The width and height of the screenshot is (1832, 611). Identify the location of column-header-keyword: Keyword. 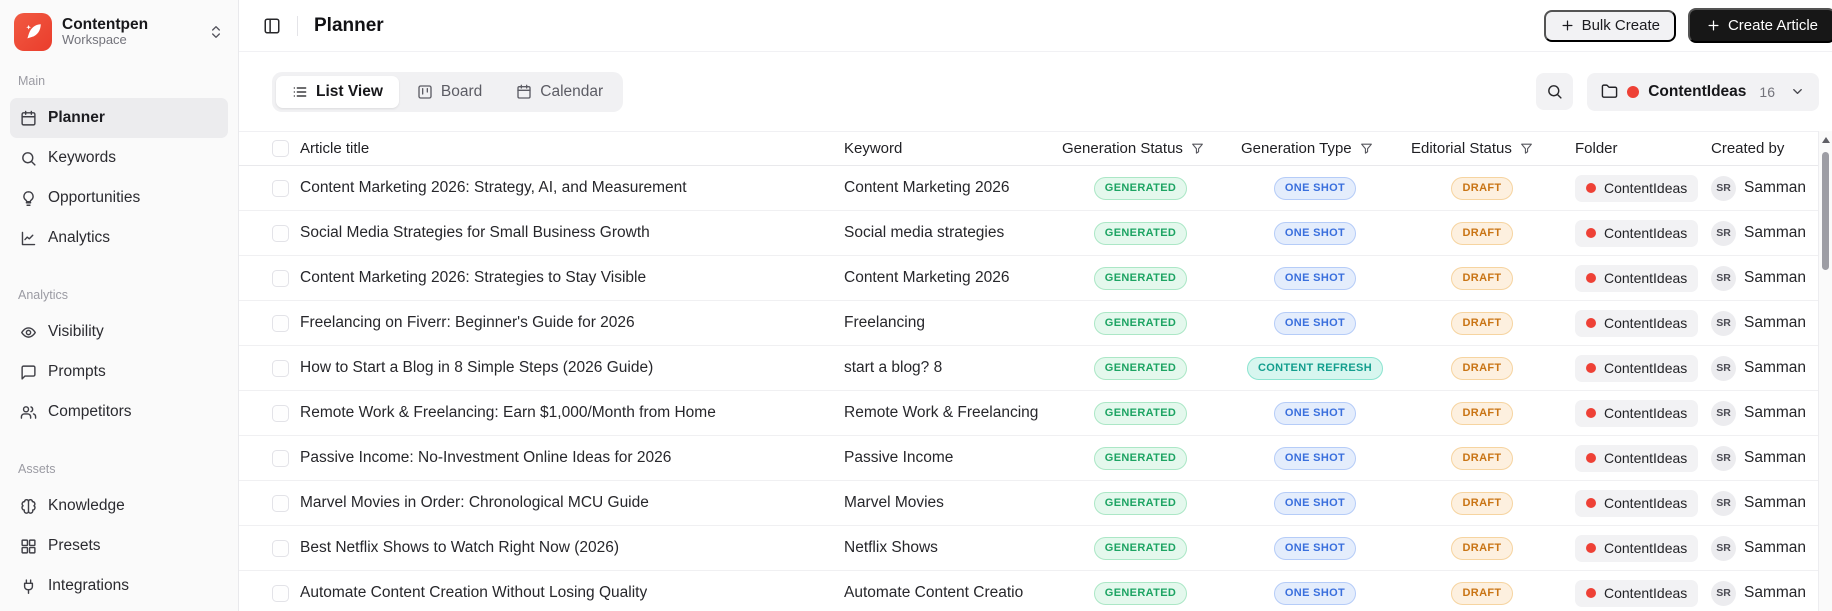
(873, 148).